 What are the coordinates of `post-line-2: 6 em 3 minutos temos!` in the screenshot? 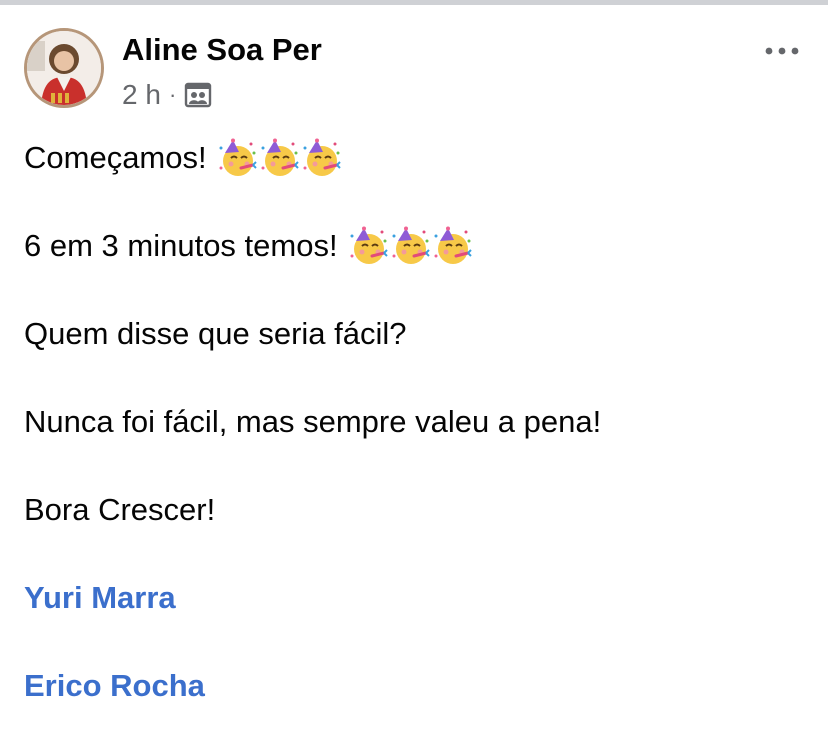 It's located at (419, 246).